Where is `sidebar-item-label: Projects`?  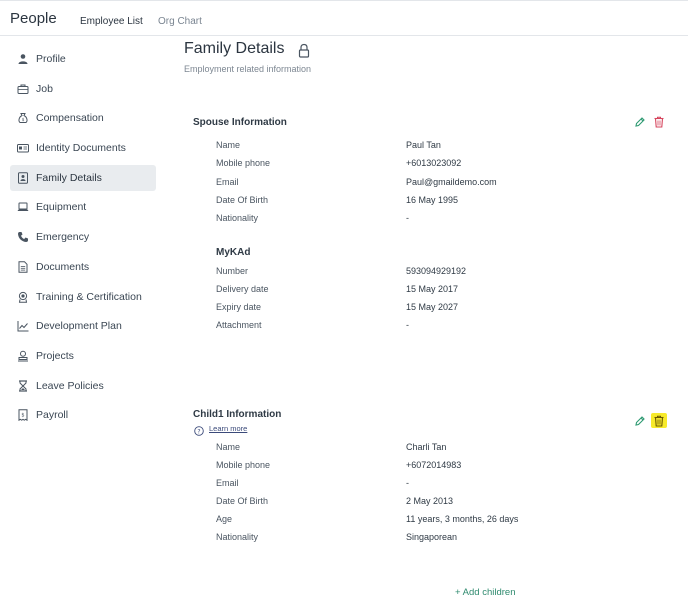 sidebar-item-label: Projects is located at coordinates (55, 355).